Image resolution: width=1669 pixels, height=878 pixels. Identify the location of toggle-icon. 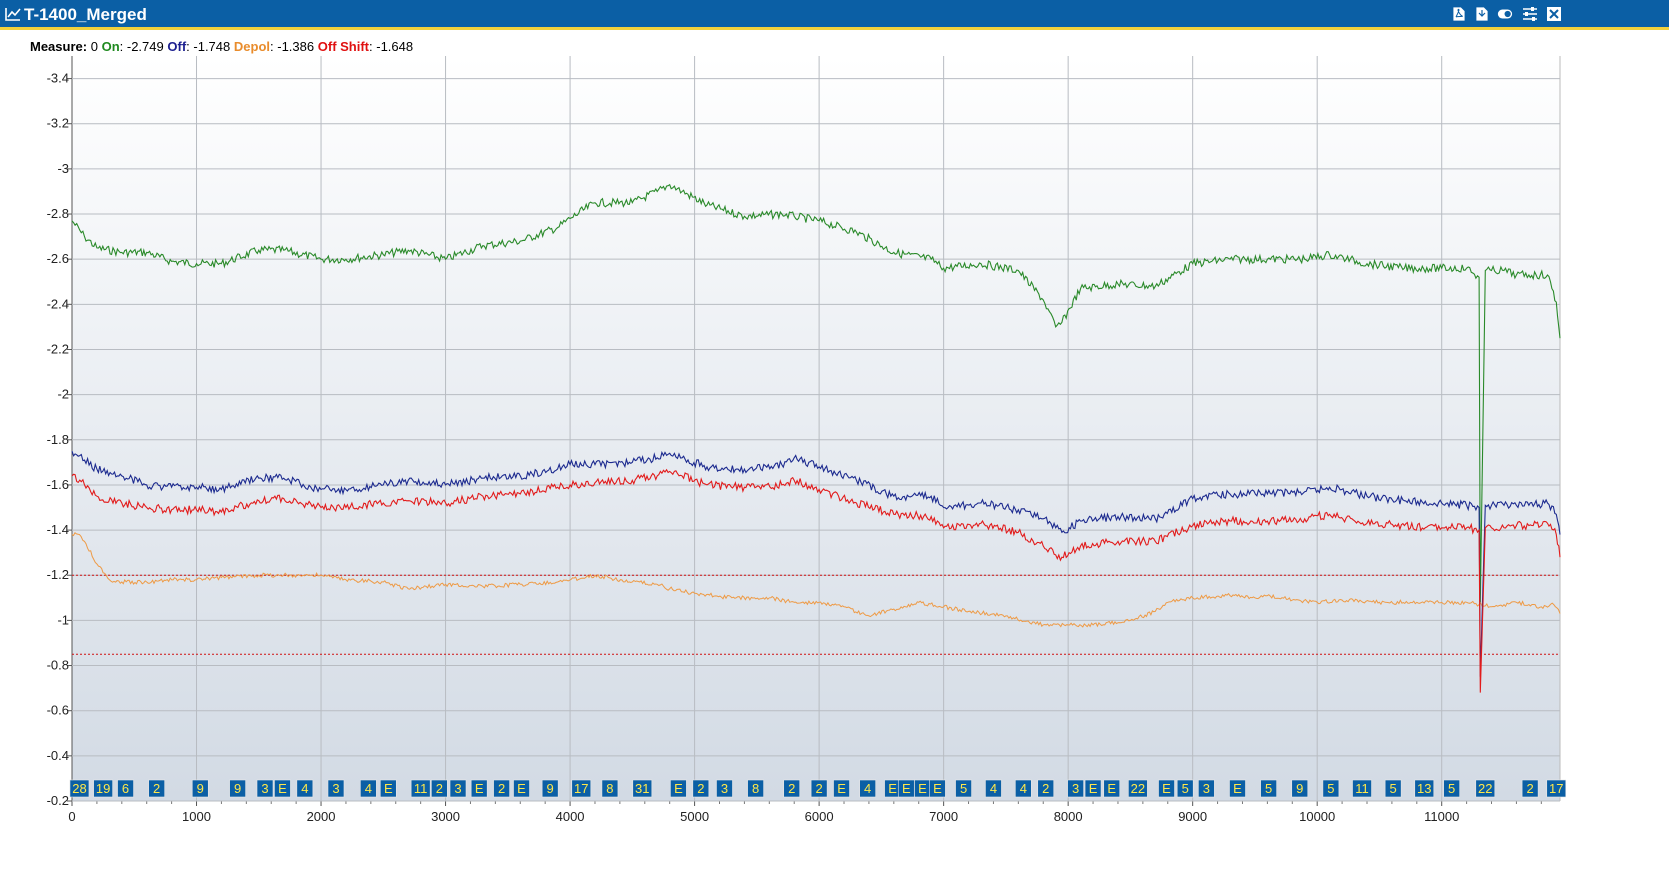
(1505, 14).